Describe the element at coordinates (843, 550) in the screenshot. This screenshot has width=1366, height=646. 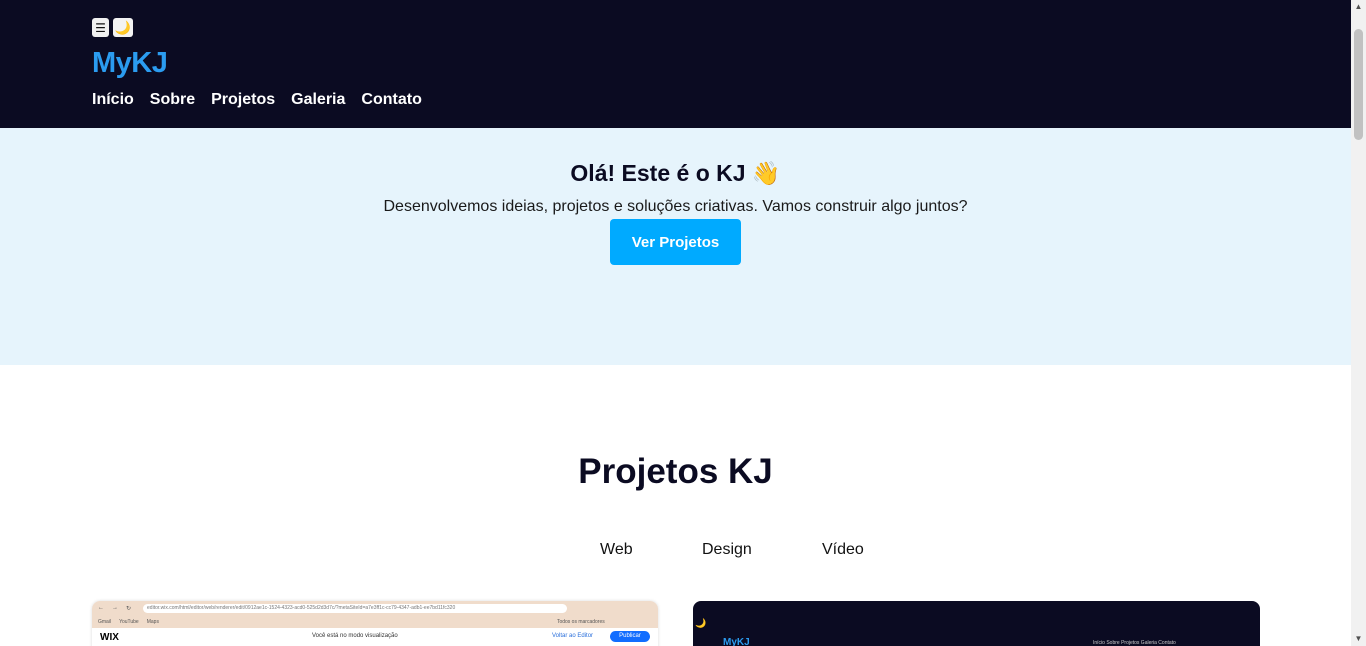
I see `filter-video-button: Vídeo` at that location.